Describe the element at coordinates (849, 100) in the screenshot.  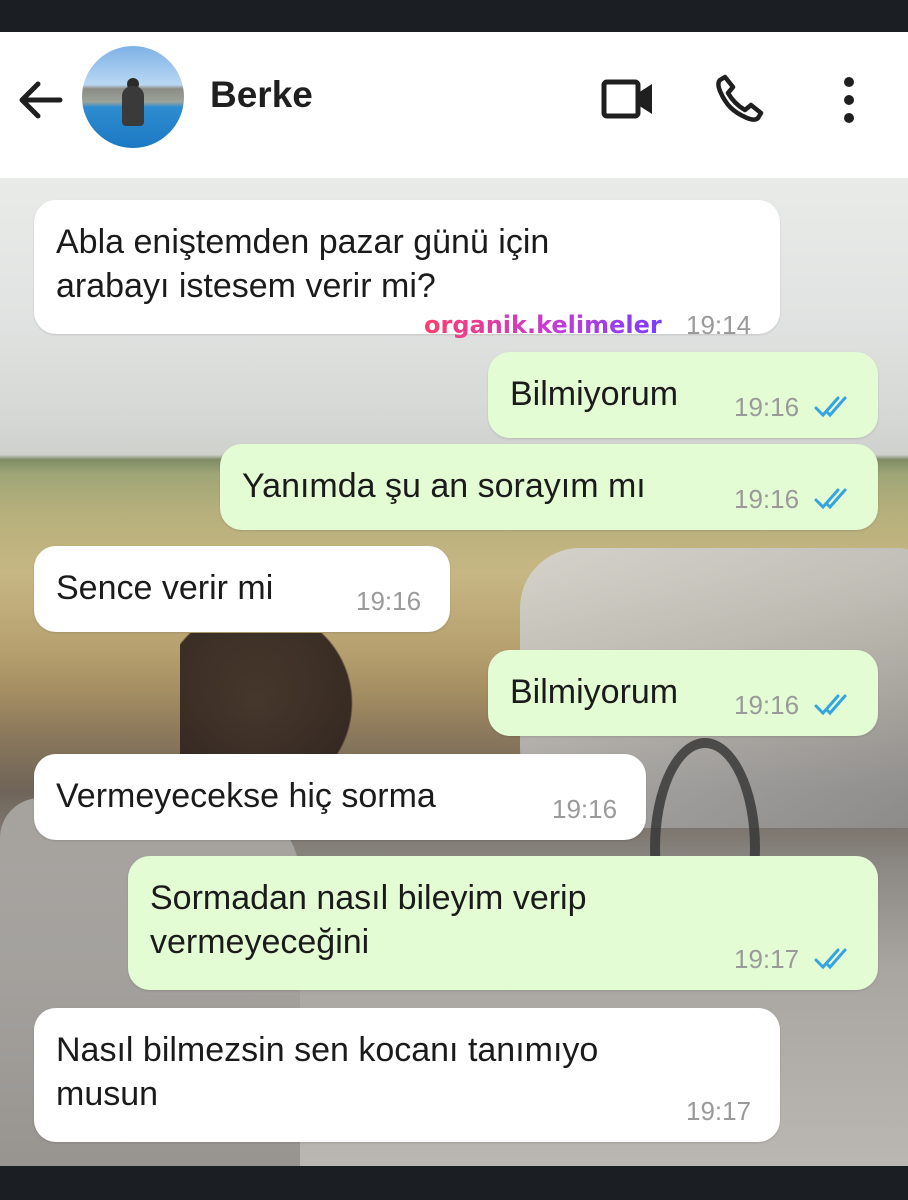
I see `more-vertical-icon` at that location.